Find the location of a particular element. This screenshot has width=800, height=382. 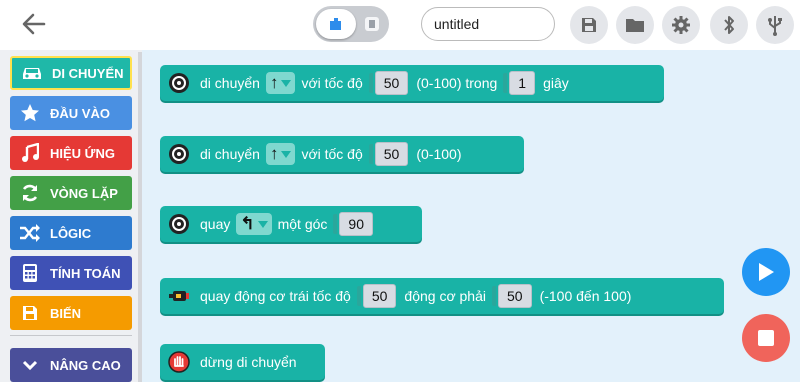

category-di-chuyen: DI CHUYỂN is located at coordinates (71, 73).